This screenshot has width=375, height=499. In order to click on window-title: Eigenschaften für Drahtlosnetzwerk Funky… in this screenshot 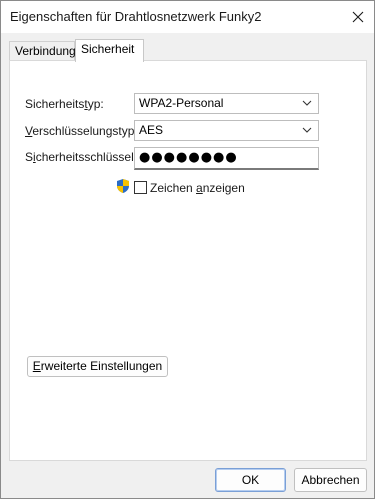, I will do `click(136, 16)`.